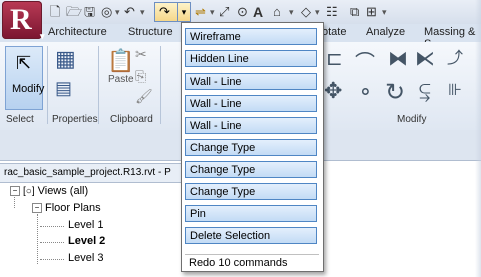 Image resolution: width=481 pixels, height=277 pixels. I want to click on application-menu-button: R ▾, so click(23, 21).